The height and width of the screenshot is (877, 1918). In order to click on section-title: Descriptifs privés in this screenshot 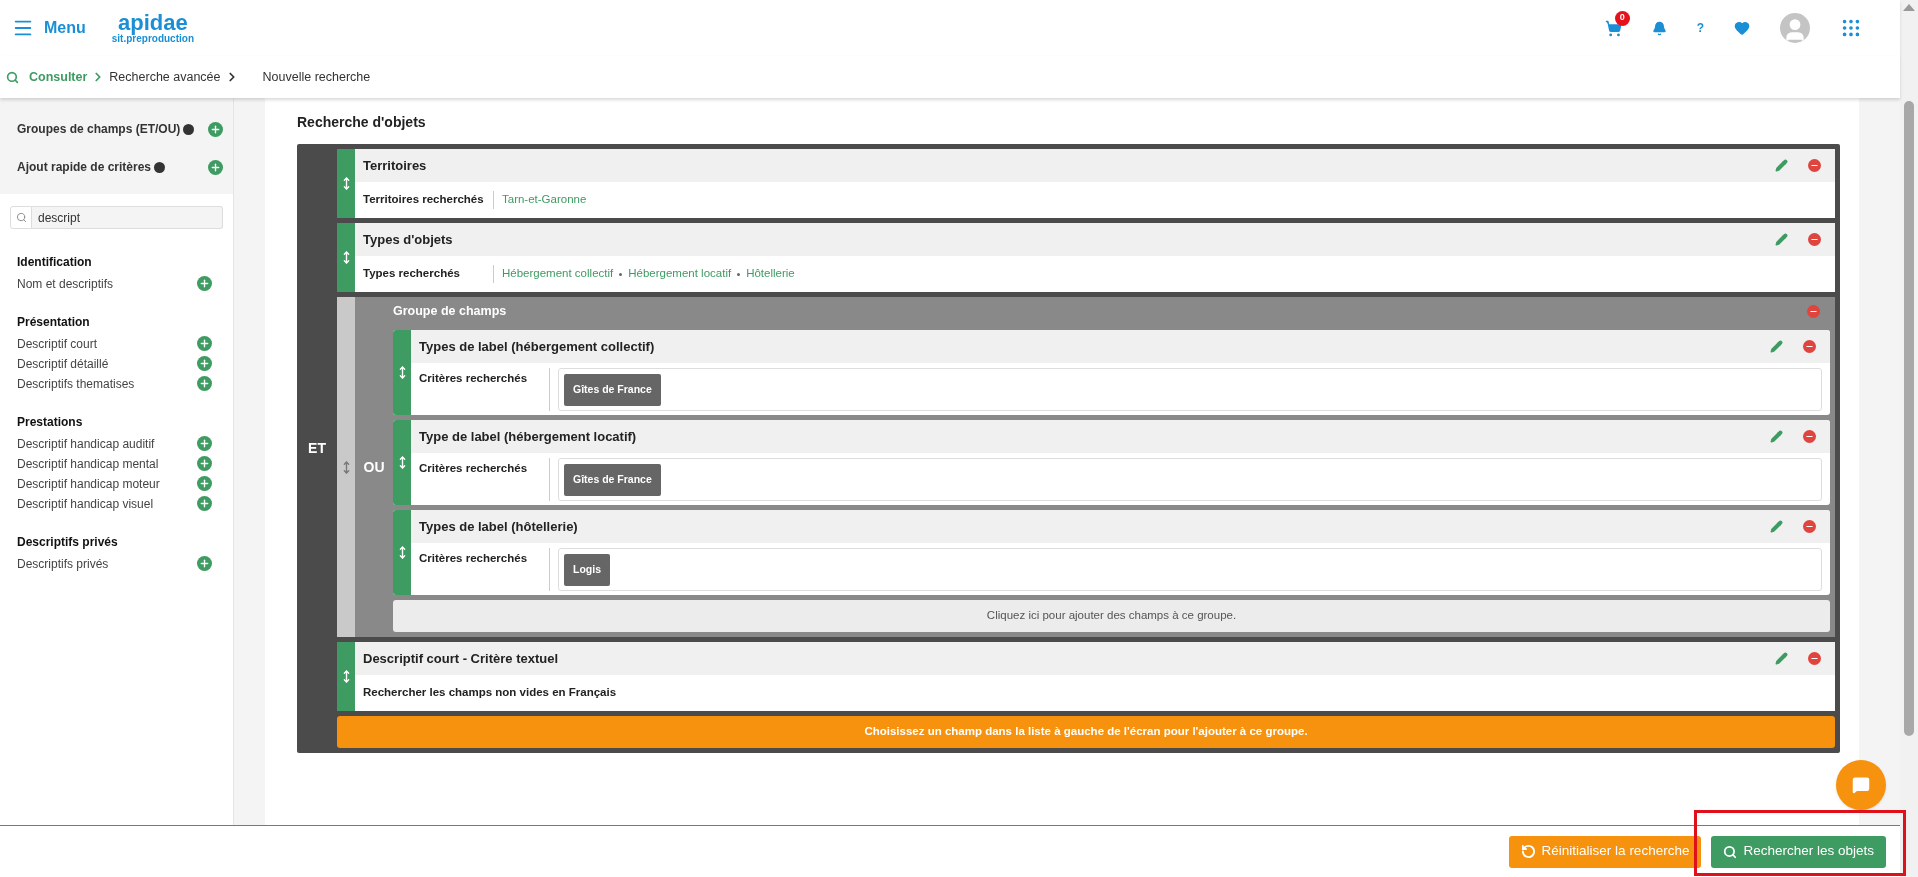, I will do `click(68, 542)`.